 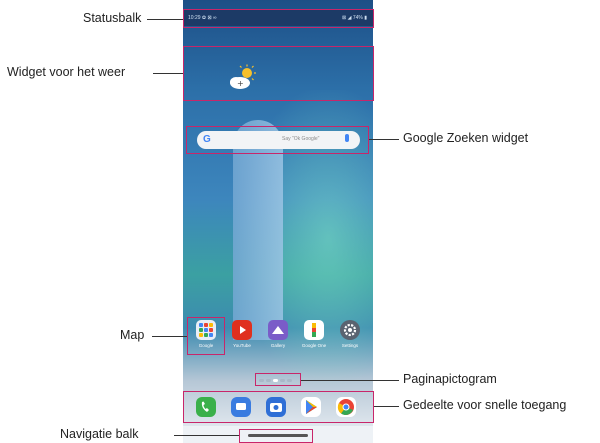 I want to click on settings-icon, so click(x=350, y=330).